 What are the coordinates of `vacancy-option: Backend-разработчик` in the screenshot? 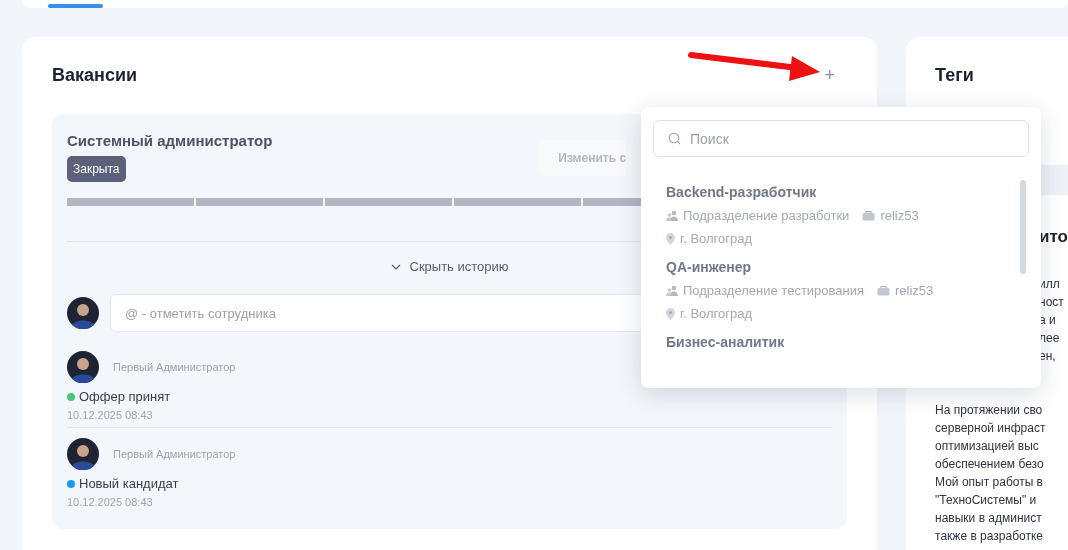 It's located at (847, 192).